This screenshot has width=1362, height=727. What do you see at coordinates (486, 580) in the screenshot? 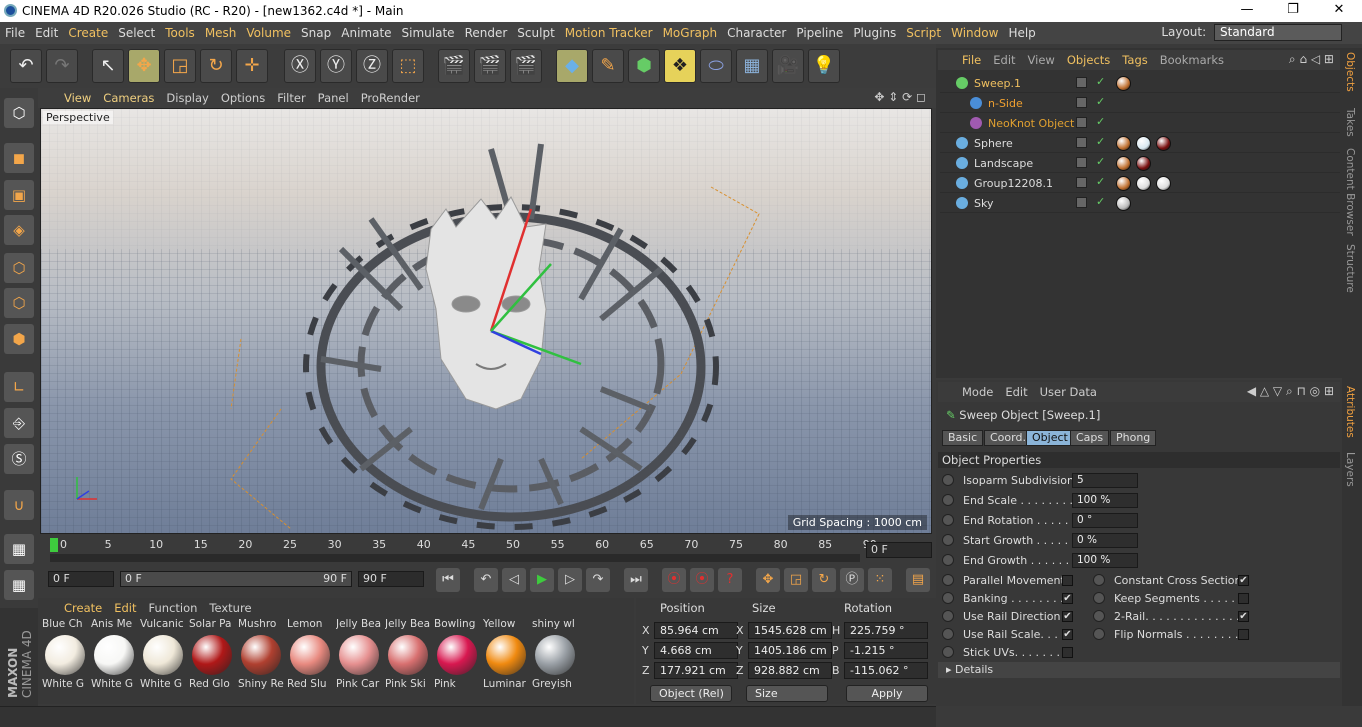
I see `previous-key-icon: ↶` at bounding box center [486, 580].